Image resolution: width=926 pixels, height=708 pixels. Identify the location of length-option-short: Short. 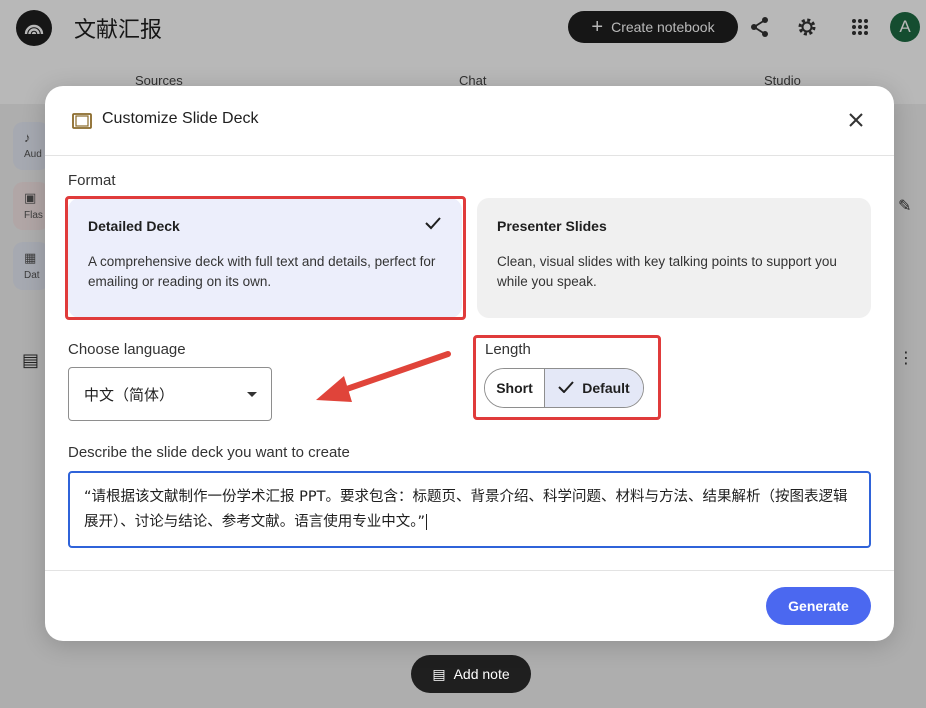
(515, 388).